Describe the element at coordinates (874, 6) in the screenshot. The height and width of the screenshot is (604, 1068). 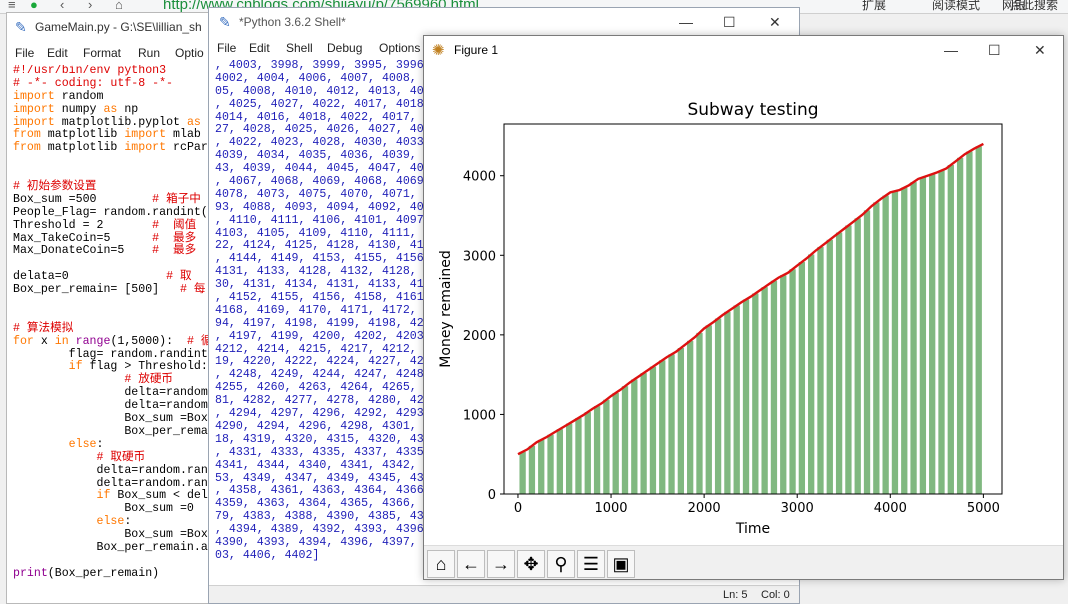
I see `browser-extension-button: 扩展` at that location.